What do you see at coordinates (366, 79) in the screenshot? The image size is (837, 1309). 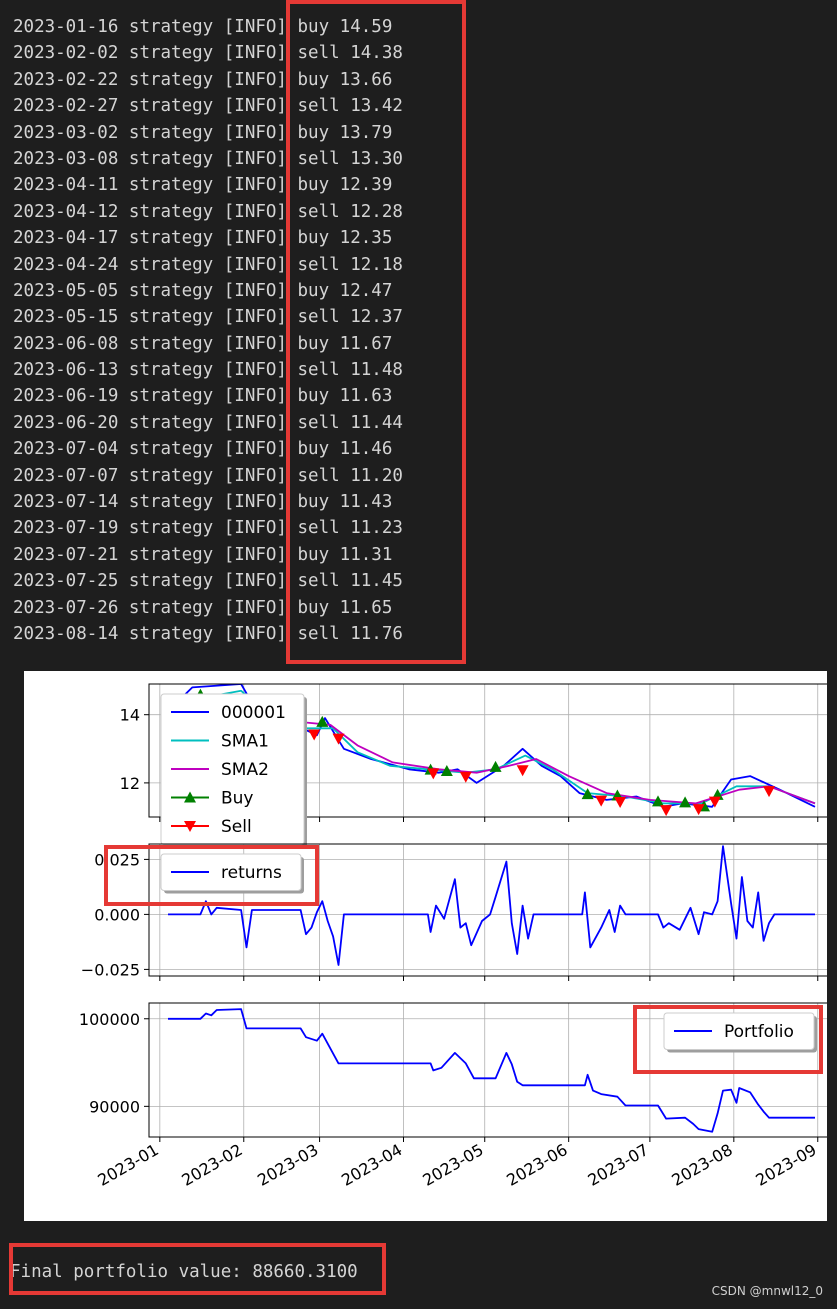 I see `log-price: 13.66` at bounding box center [366, 79].